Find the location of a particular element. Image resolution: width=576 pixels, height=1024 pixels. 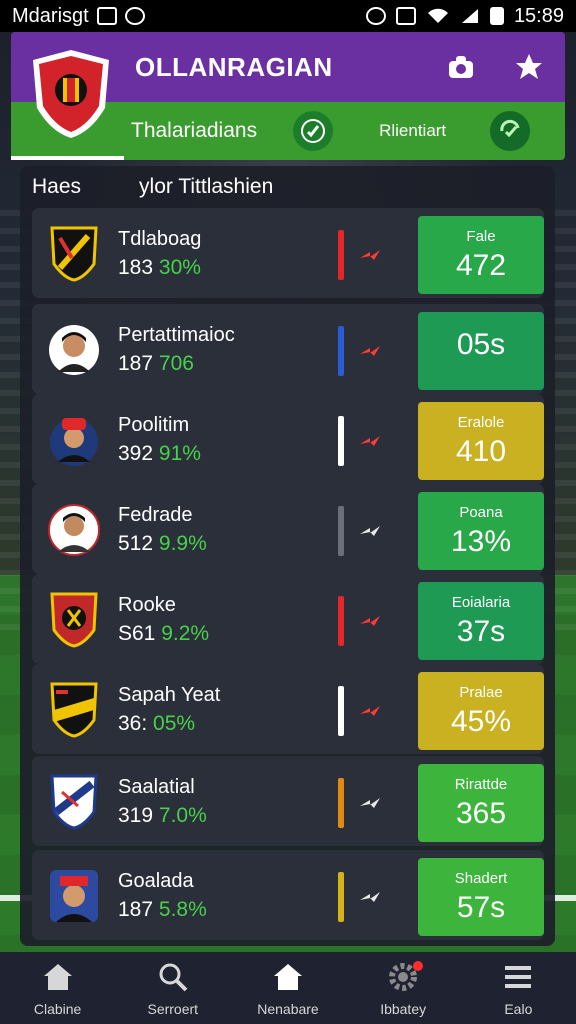

team-stat: 187 5.8% is located at coordinates (162, 909).